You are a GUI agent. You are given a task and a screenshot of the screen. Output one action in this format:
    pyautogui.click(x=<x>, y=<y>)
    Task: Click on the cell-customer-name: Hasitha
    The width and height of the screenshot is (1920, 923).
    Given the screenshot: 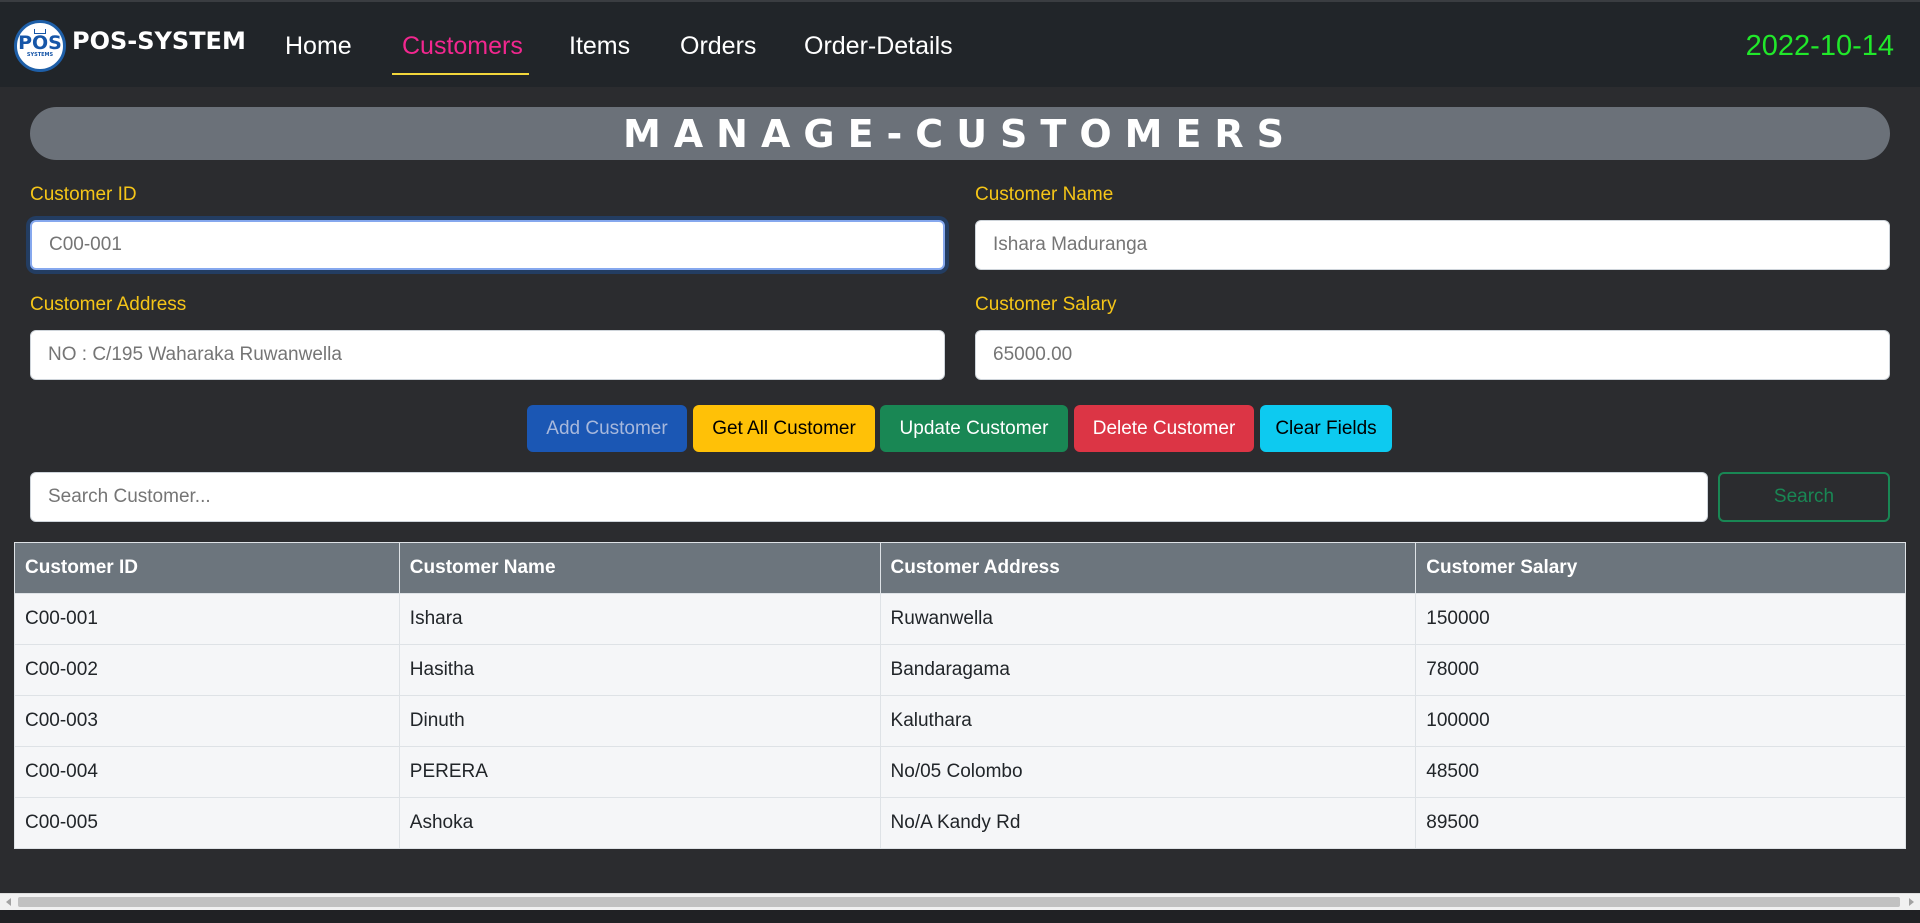 What is the action you would take?
    pyautogui.click(x=639, y=670)
    